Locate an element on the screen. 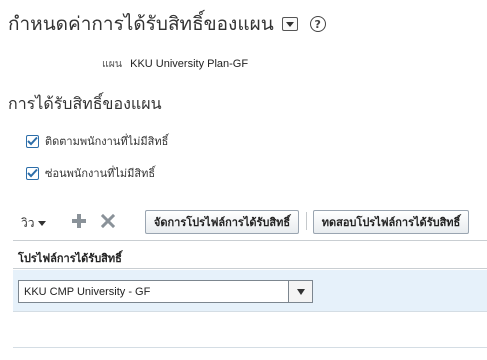 The width and height of the screenshot is (487, 360). page-title-text: กำหนดค่าการได้รับสิทธิ์ของแผน is located at coordinates (141, 24).